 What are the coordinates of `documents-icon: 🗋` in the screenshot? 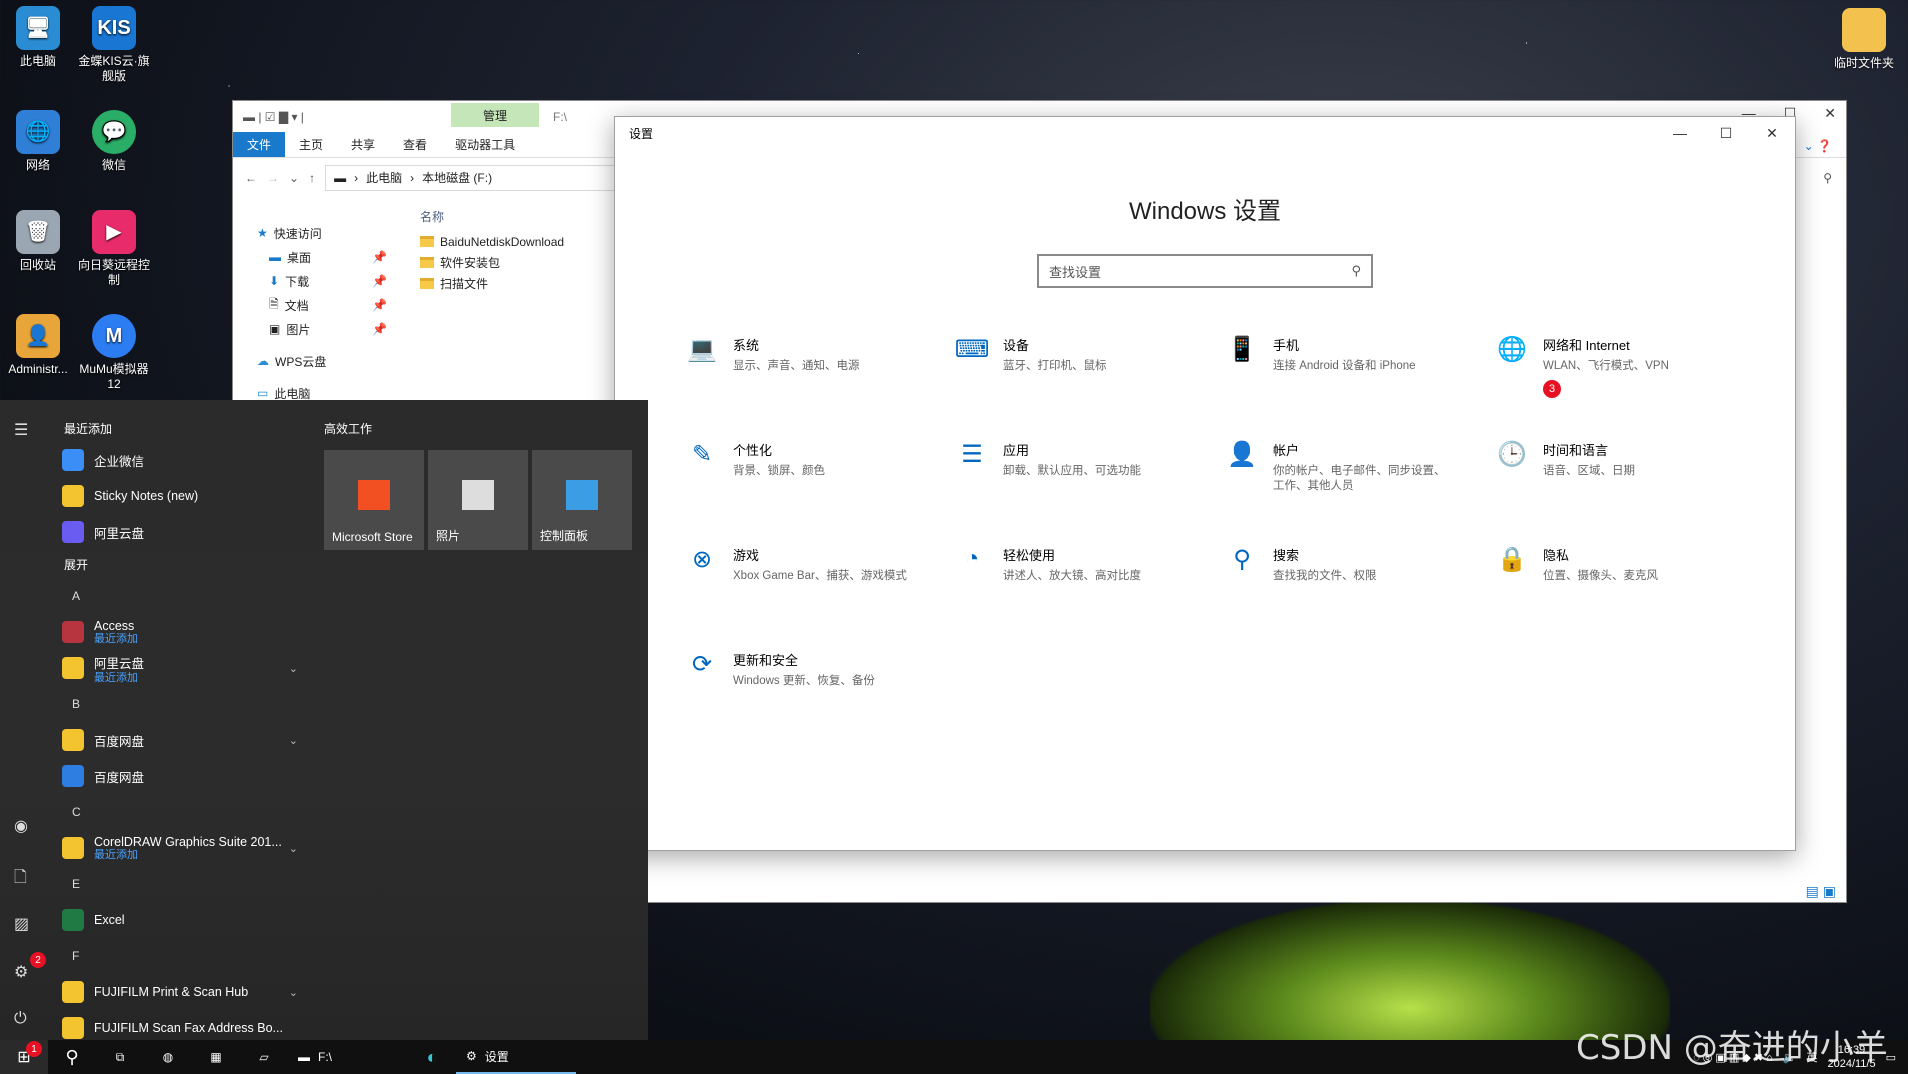 It's located at (20, 879).